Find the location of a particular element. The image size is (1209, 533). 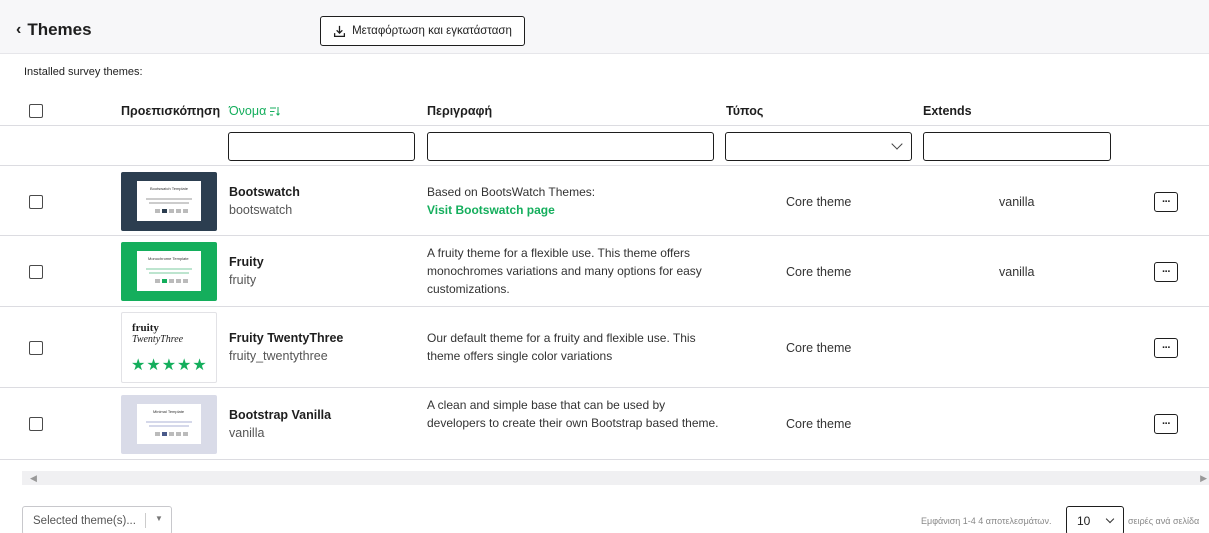

horizontal-scrollbar: ◀ ▶ is located at coordinates (615, 478).